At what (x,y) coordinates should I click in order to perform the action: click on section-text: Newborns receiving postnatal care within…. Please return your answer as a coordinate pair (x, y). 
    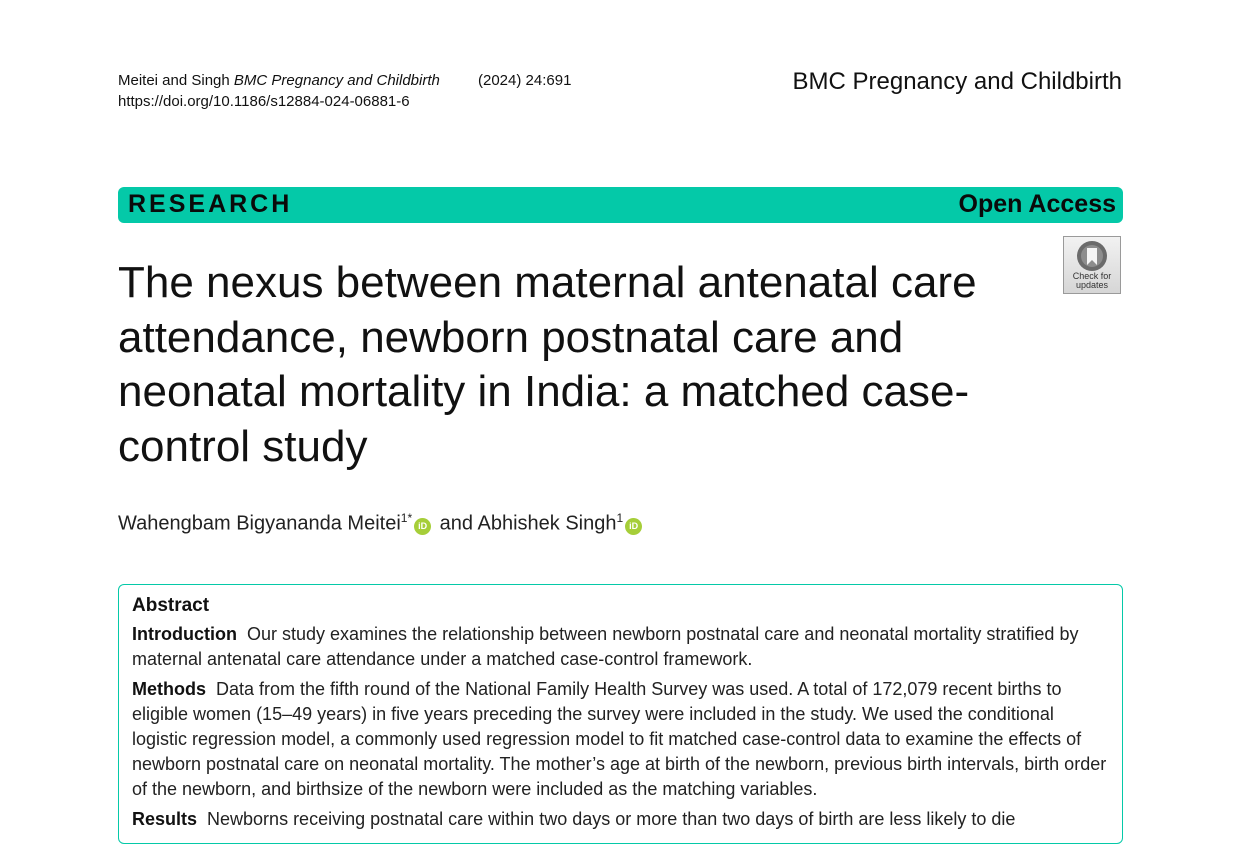
    Looking at the image, I should click on (611, 819).